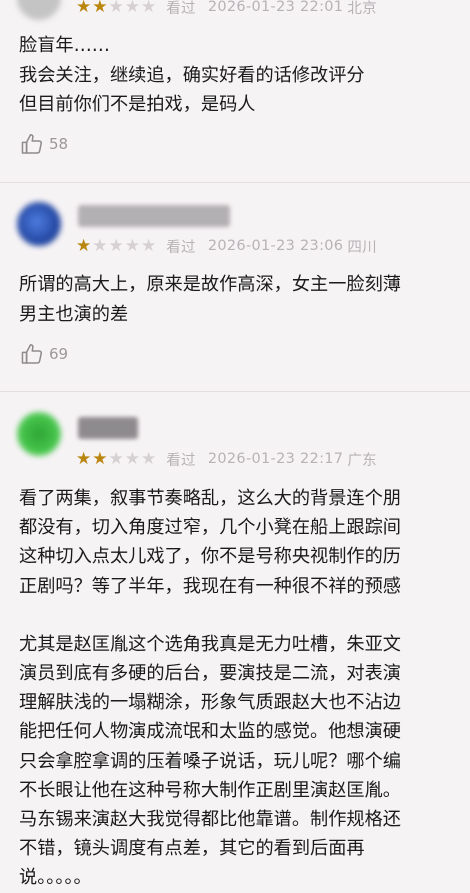 This screenshot has height=893, width=470. What do you see at coordinates (192, 849) in the screenshot?
I see `review-line: 不错，镜头调度有点差，其它的看到后面再` at bounding box center [192, 849].